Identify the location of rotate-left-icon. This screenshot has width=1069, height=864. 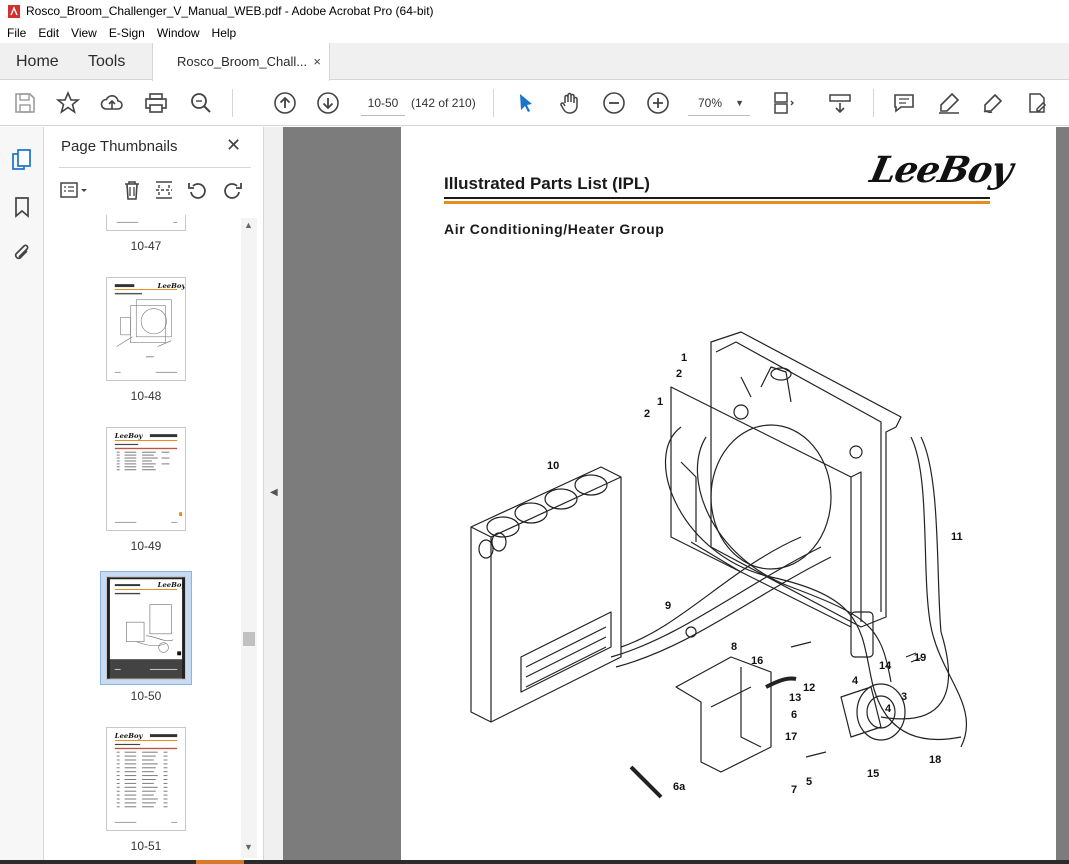
(198, 190).